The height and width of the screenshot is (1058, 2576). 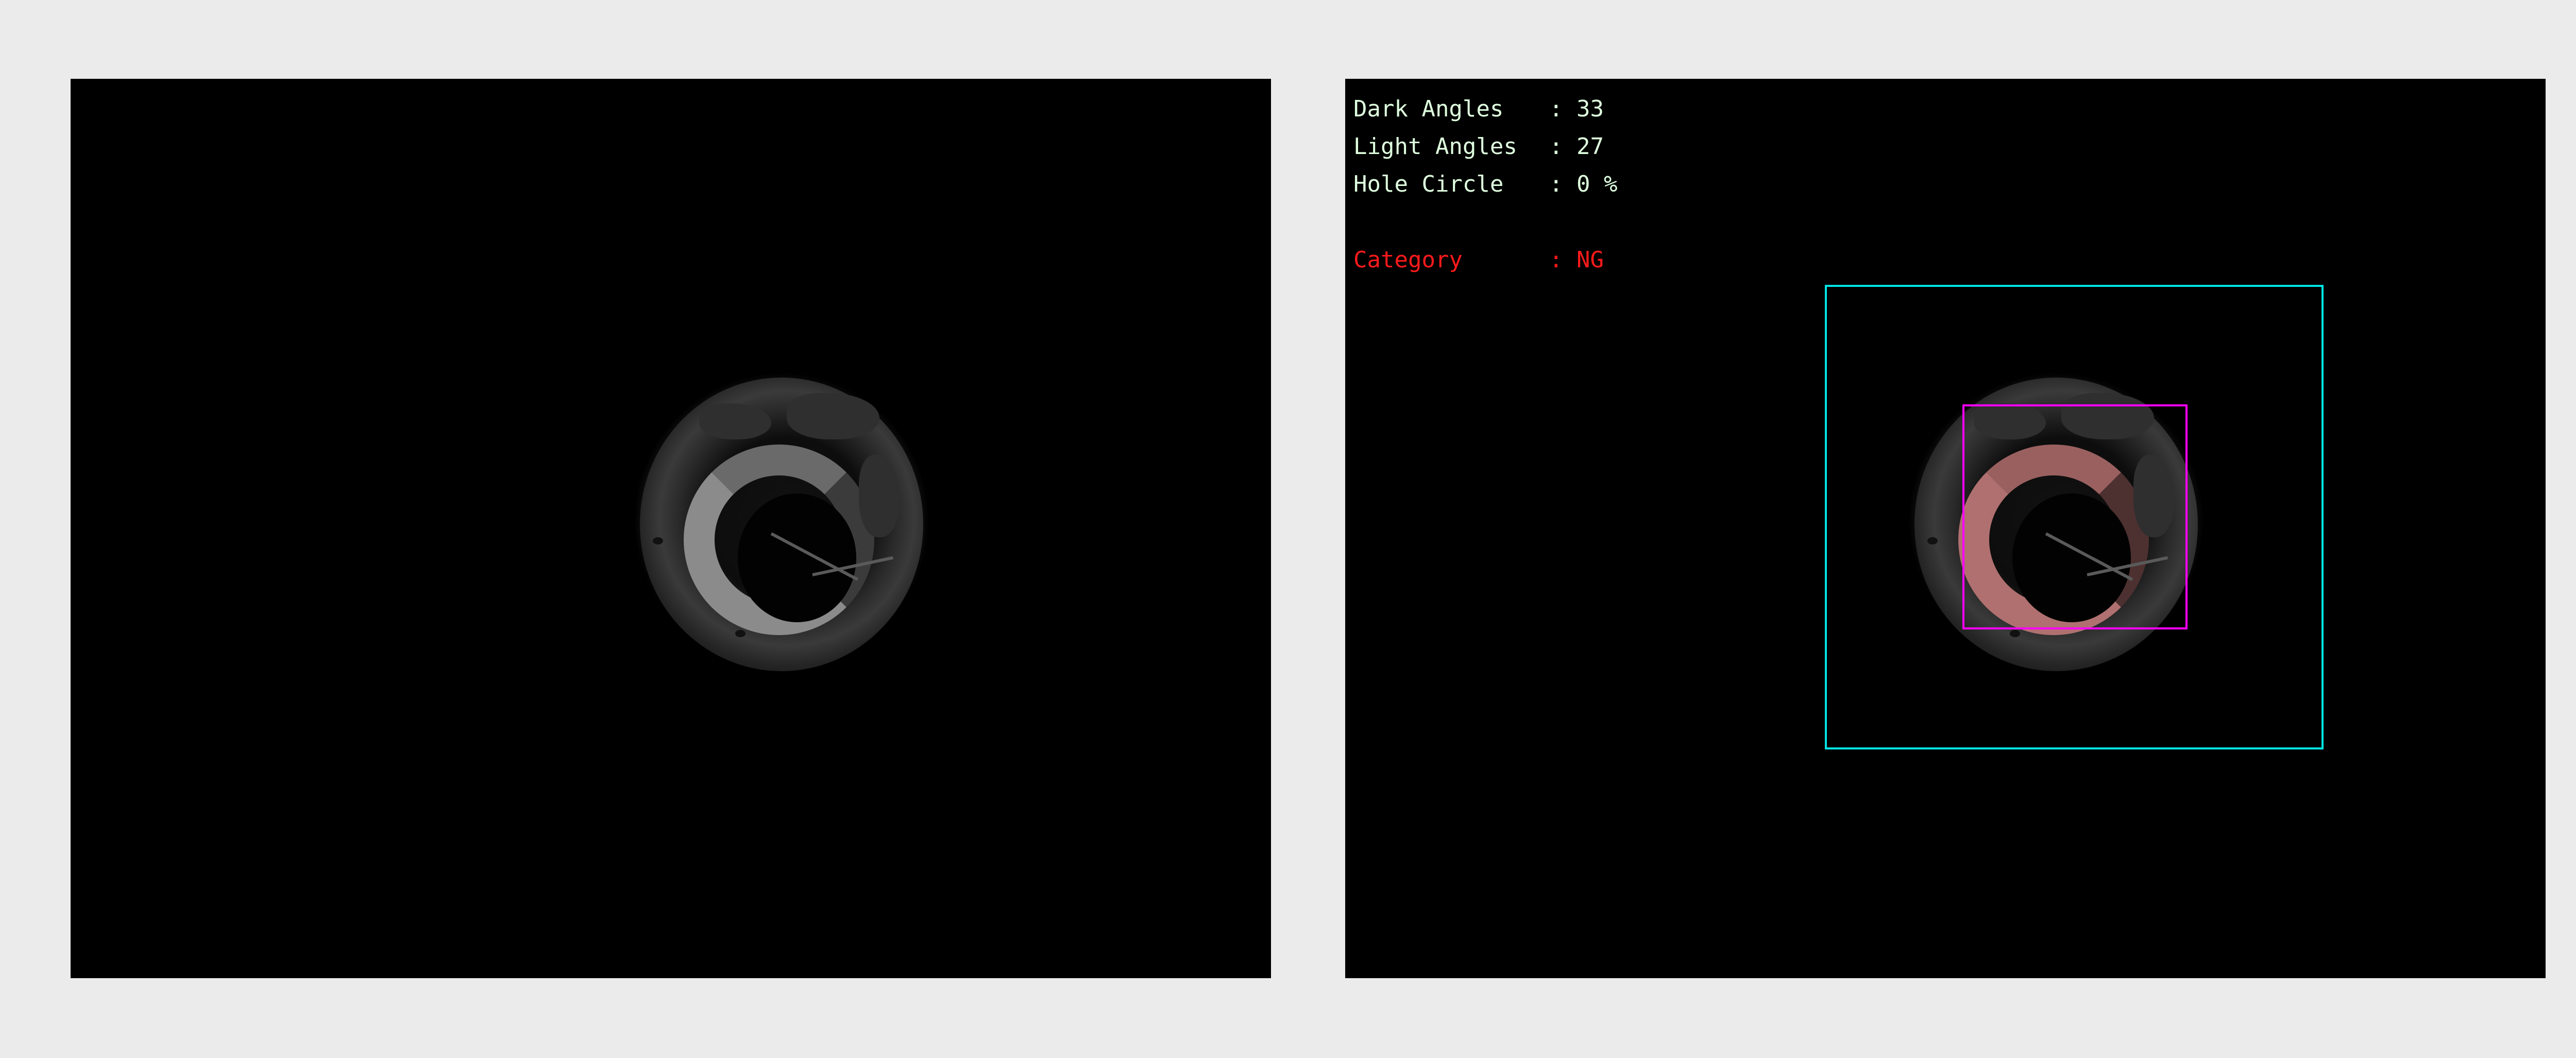 I want to click on hole-circle-sep: :, so click(x=1556, y=184).